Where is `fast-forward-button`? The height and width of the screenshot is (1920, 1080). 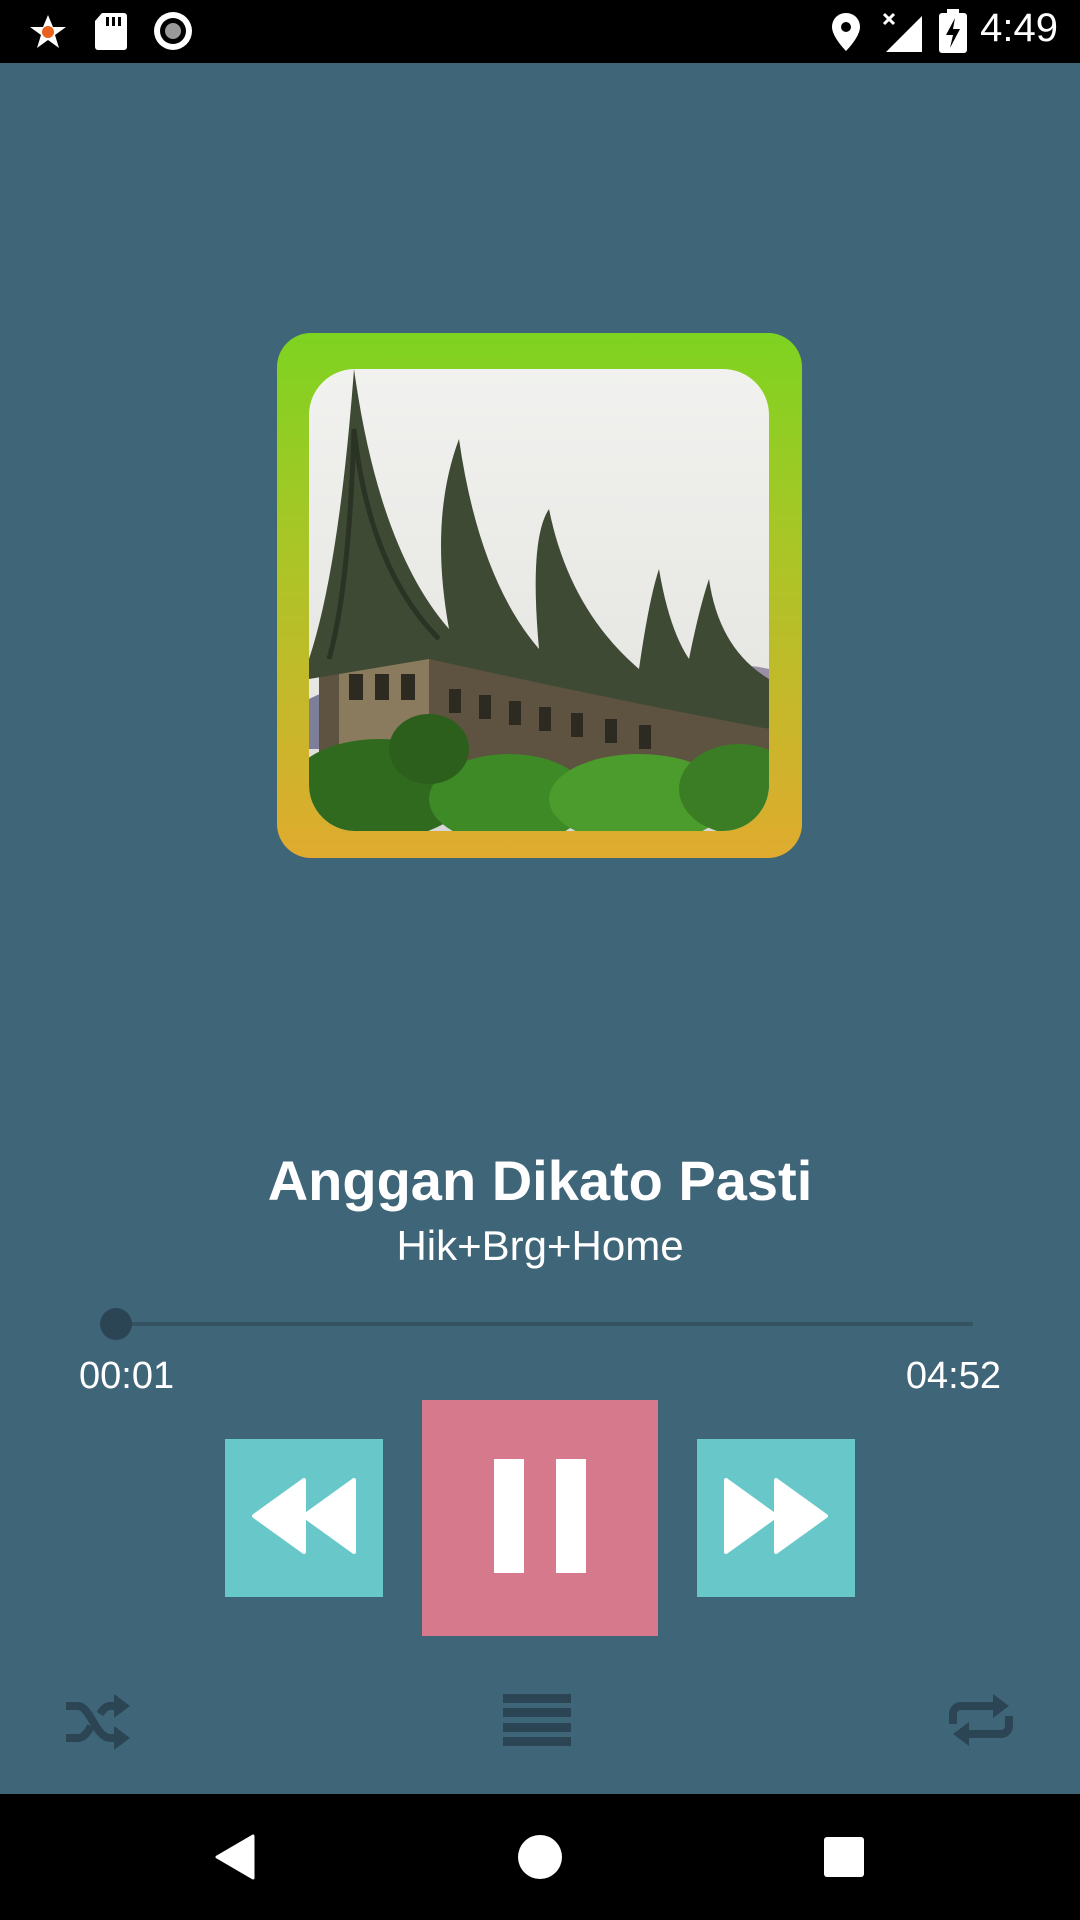 fast-forward-button is located at coordinates (776, 1518).